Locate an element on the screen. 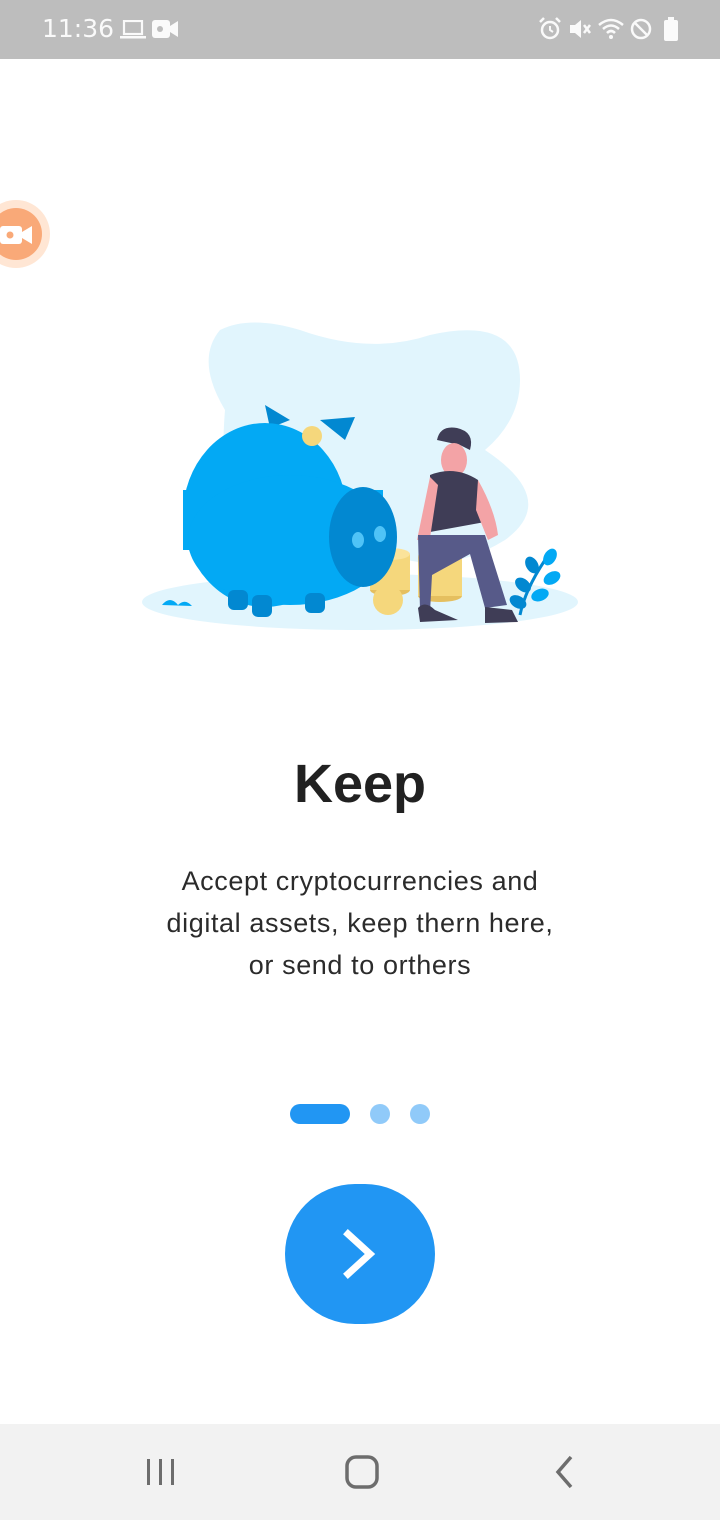  next-button is located at coordinates (360, 1254).